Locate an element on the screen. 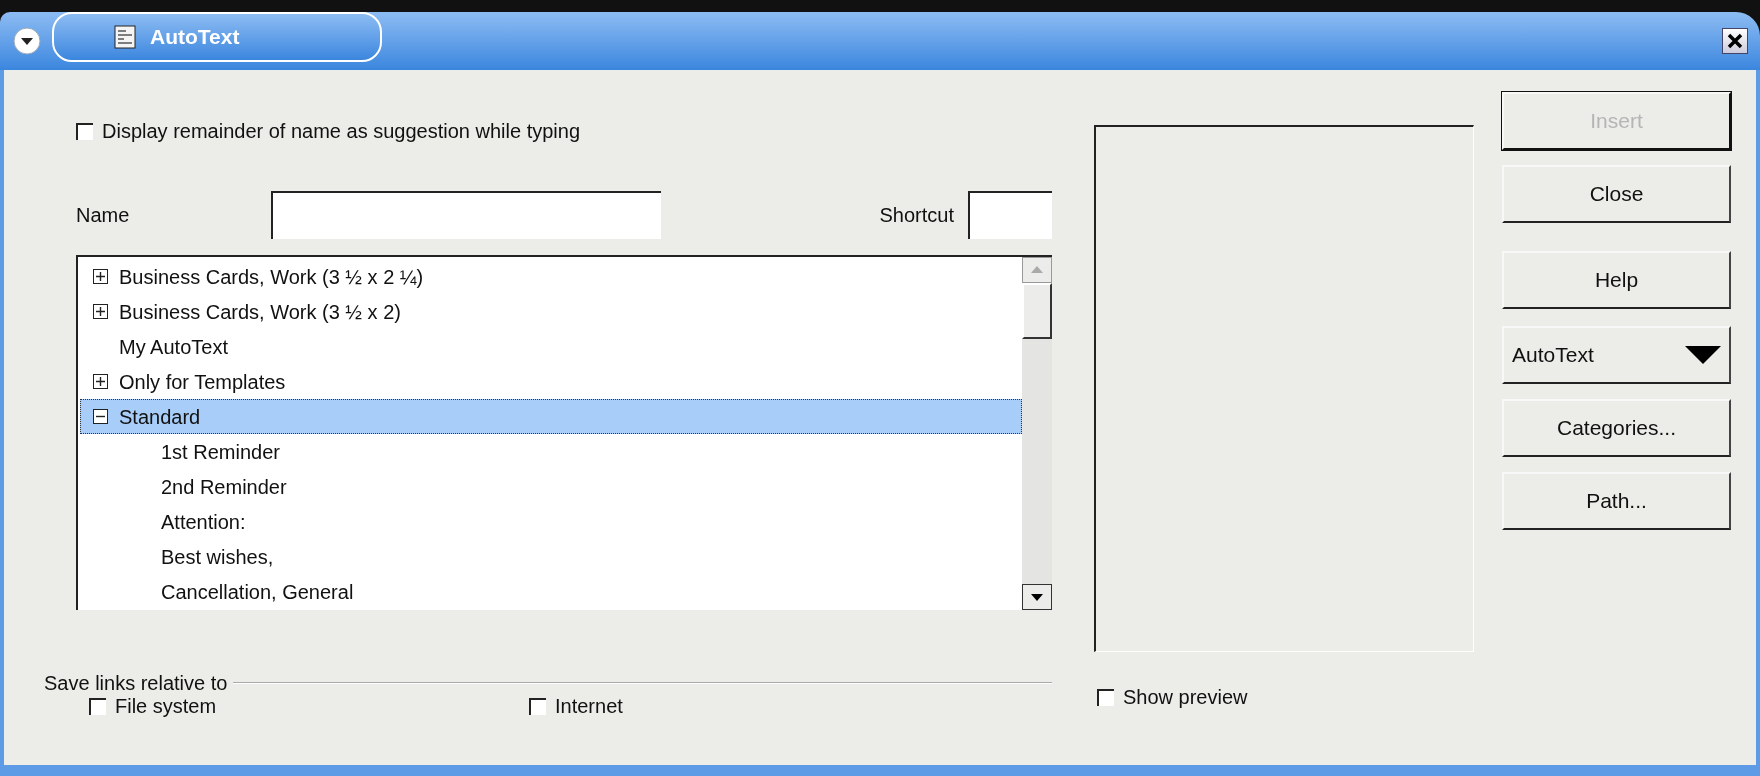 The width and height of the screenshot is (1760, 776). shortcut-field is located at coordinates (1010, 215).